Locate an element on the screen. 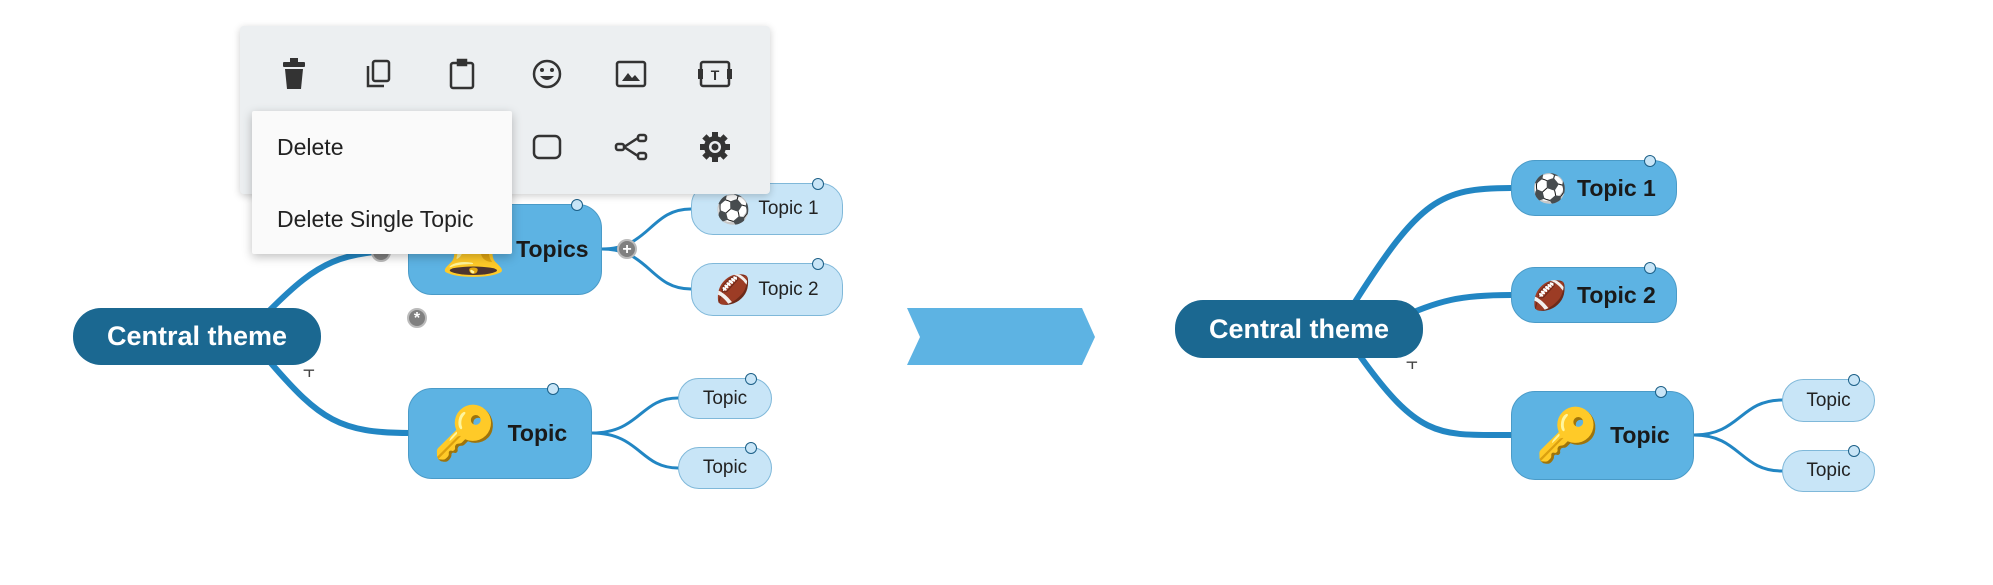 The width and height of the screenshot is (1993, 585). node-label: Topics is located at coordinates (552, 249).